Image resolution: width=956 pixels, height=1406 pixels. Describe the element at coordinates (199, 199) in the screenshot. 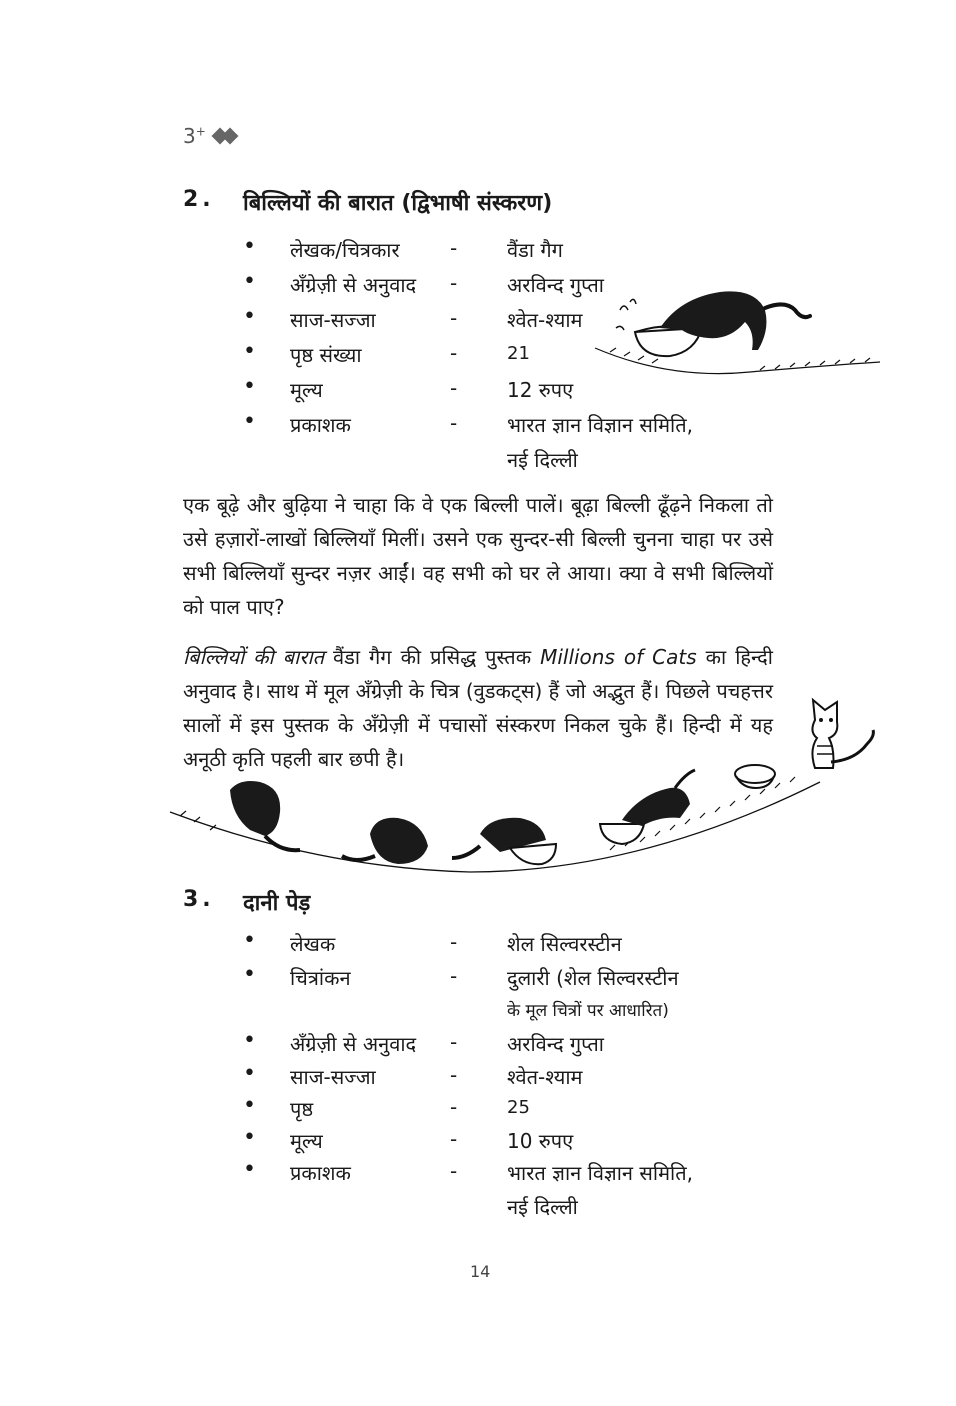

I see `section-2-number: 2.` at that location.